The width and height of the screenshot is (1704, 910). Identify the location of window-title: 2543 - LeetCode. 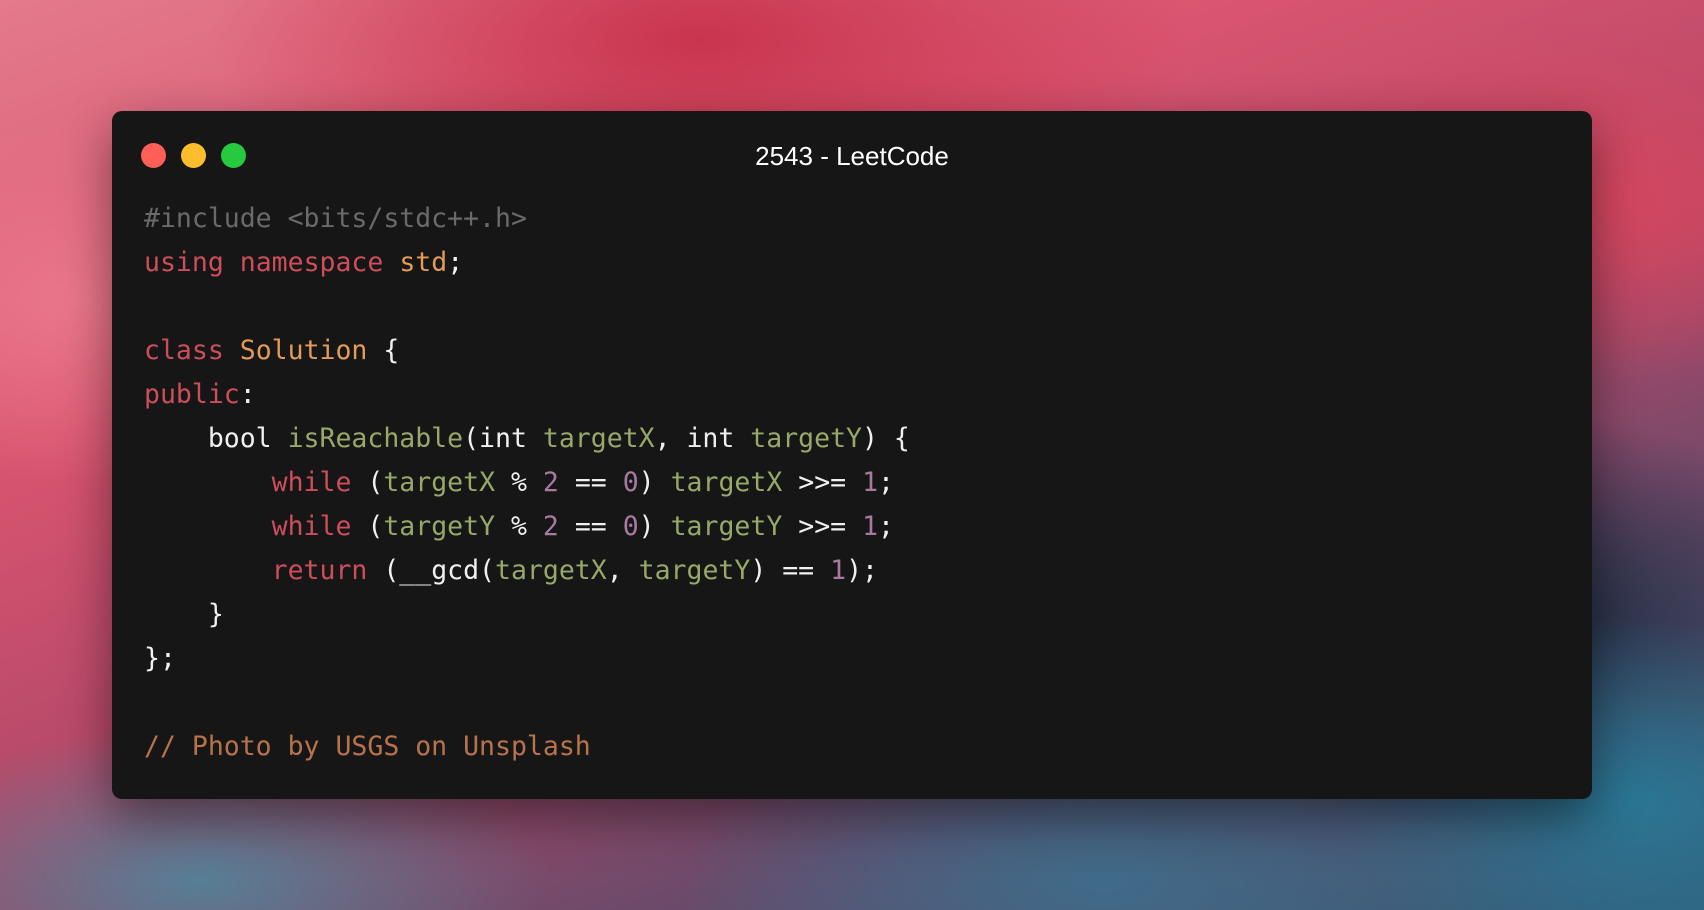
(852, 156).